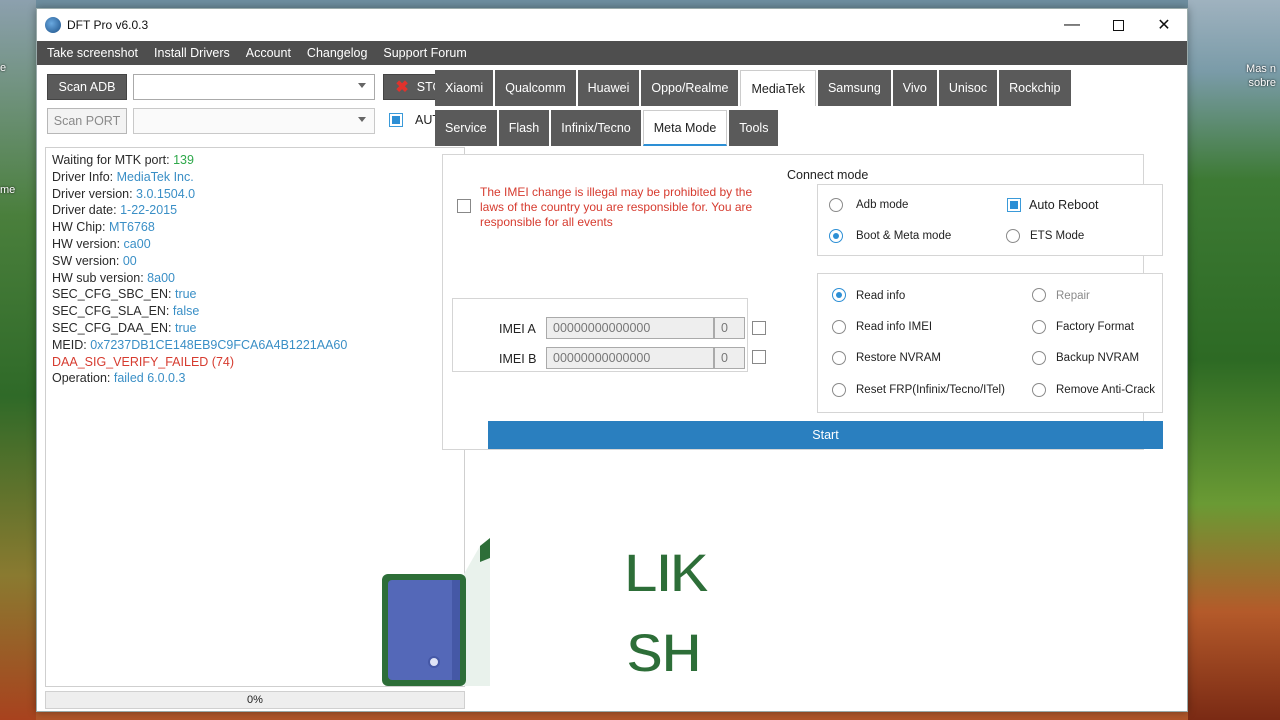  I want to click on log-value: DAA_SIG_VERIFY_FAILED (74), so click(143, 361).